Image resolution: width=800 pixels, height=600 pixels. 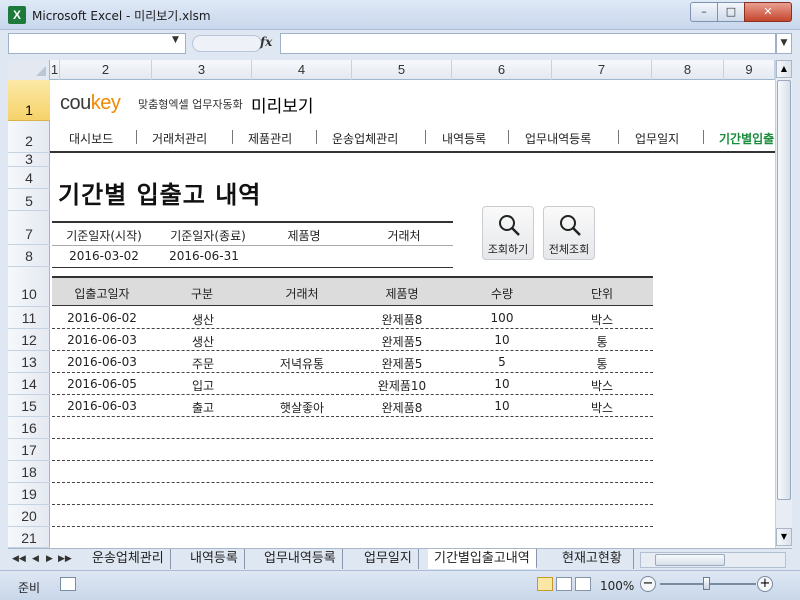 I want to click on name-box, so click(x=97, y=43).